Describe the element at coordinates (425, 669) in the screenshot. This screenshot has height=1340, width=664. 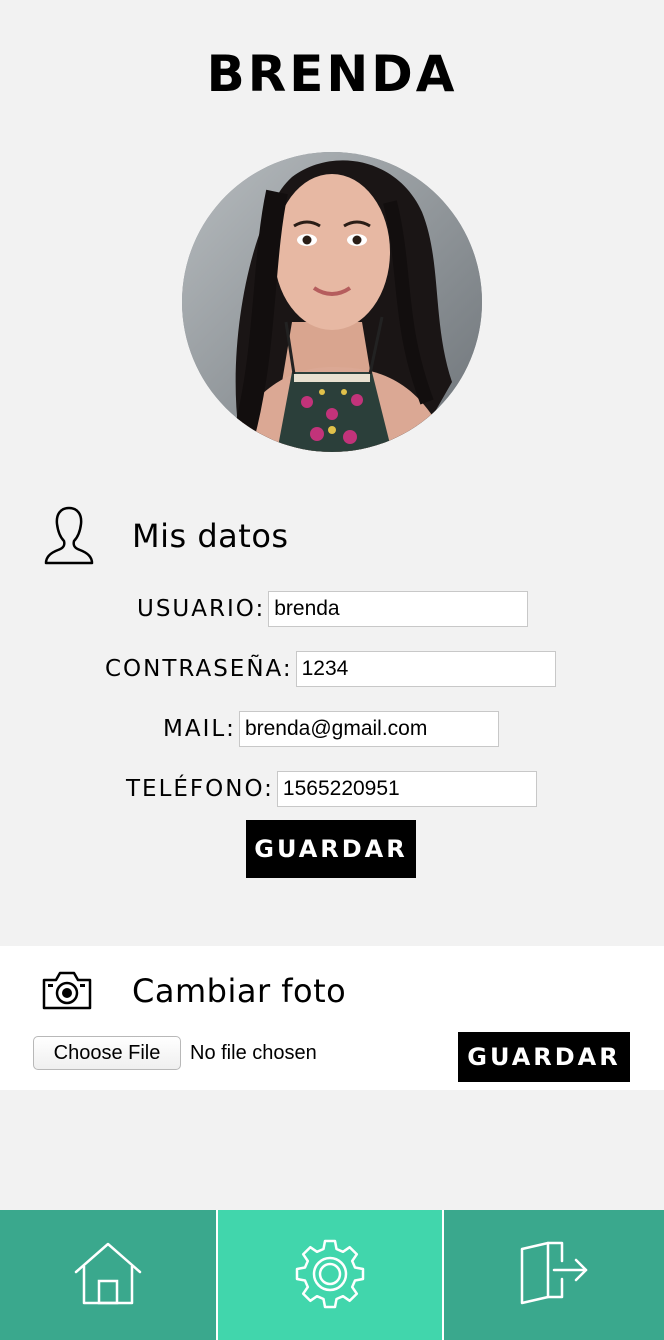
I see `contrasena-input` at that location.